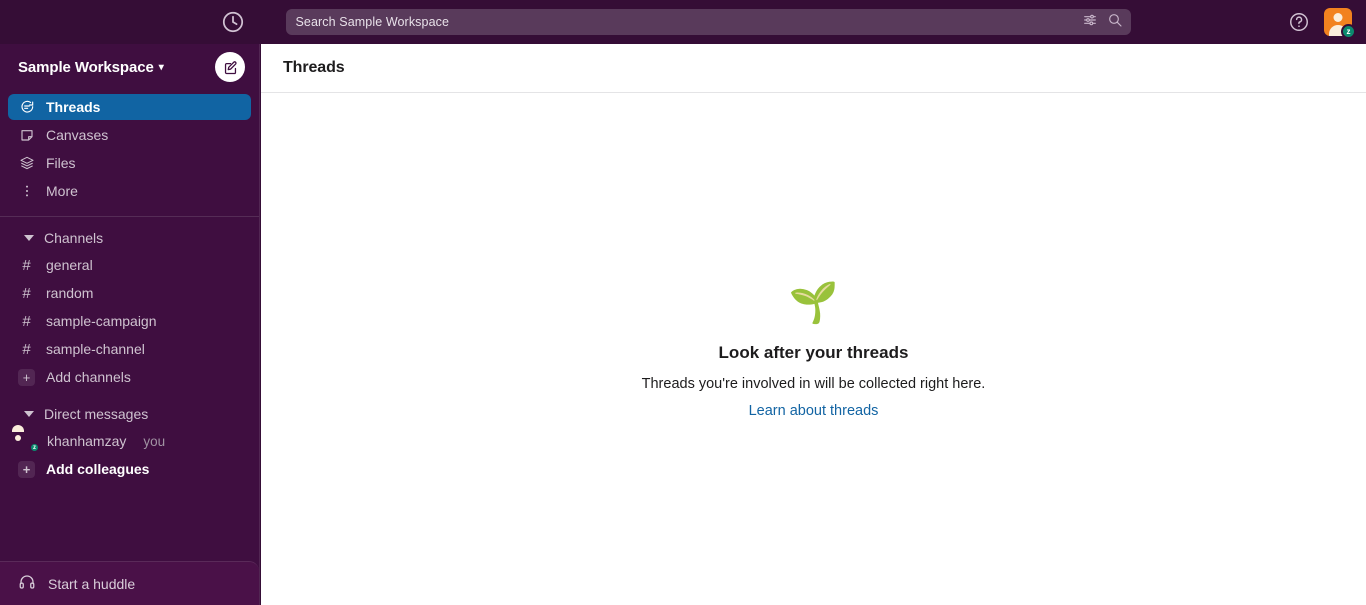 This screenshot has width=1366, height=605. Describe the element at coordinates (77, 135) in the screenshot. I see `sidebar-item-label: Canvases` at that location.